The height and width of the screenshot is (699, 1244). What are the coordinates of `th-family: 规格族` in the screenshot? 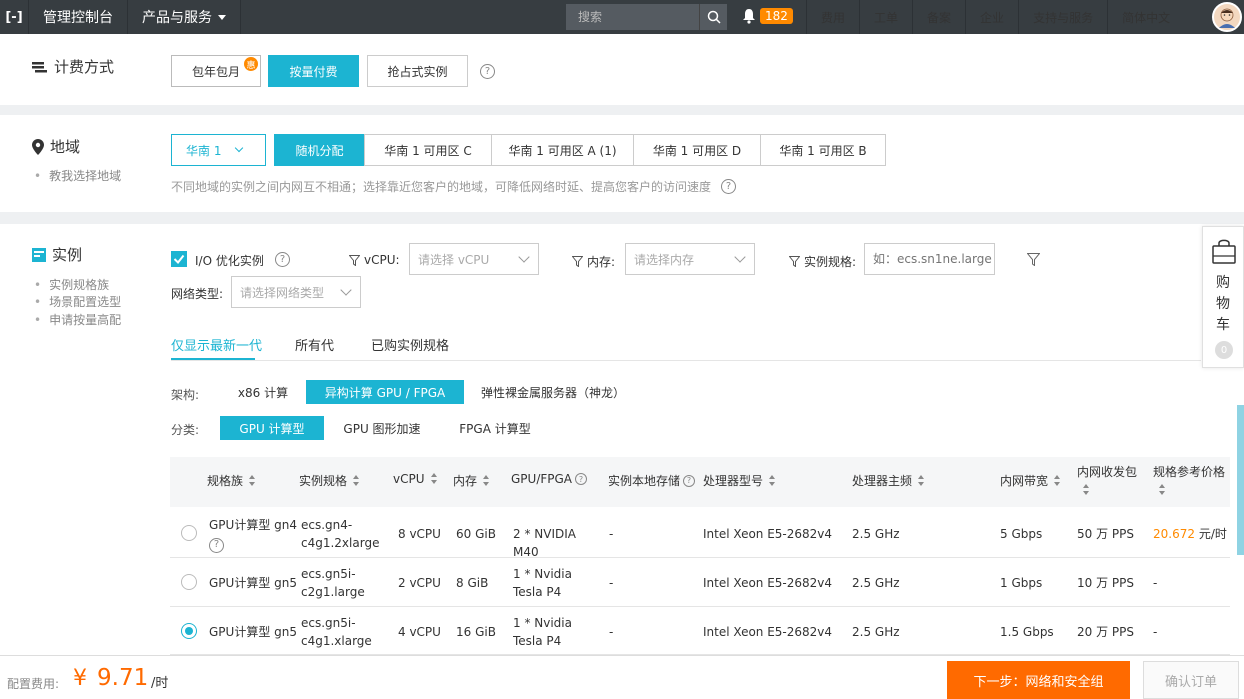 It's located at (231, 480).